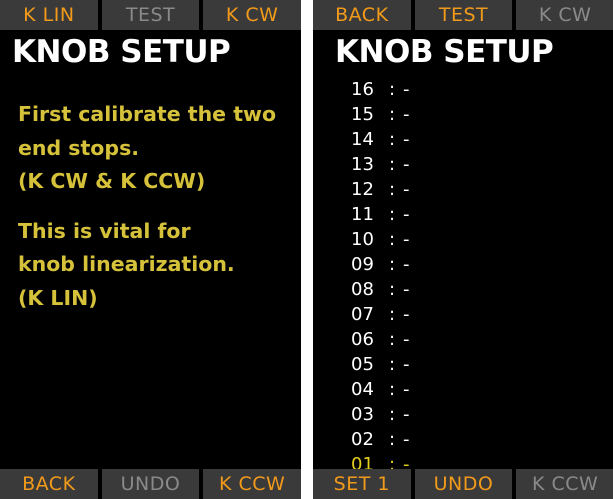  Describe the element at coordinates (362, 484) in the screenshot. I see `softkey-set-1: SET 1` at that location.